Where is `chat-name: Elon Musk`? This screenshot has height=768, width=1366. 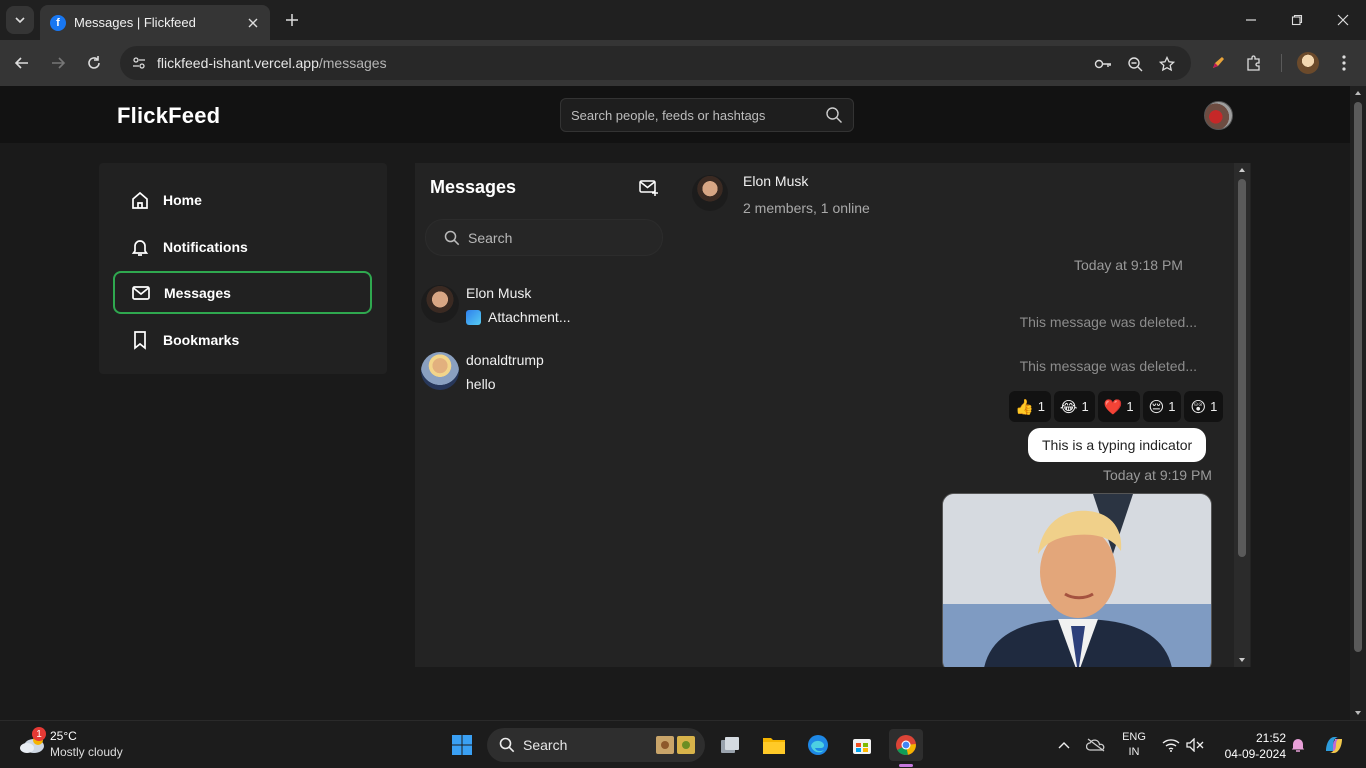
chat-name: Elon Musk is located at coordinates (775, 181).